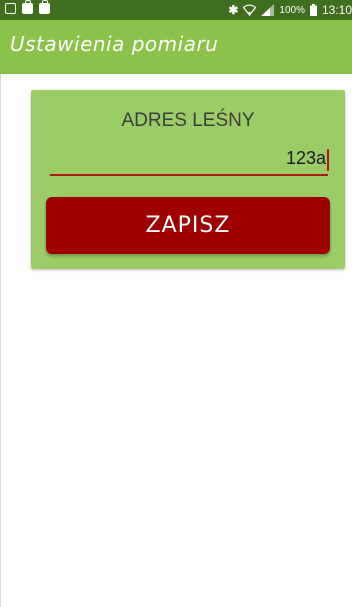 The image size is (352, 607). Describe the element at coordinates (114, 44) in the screenshot. I see `page-title: Ustawienia pomiaru` at that location.